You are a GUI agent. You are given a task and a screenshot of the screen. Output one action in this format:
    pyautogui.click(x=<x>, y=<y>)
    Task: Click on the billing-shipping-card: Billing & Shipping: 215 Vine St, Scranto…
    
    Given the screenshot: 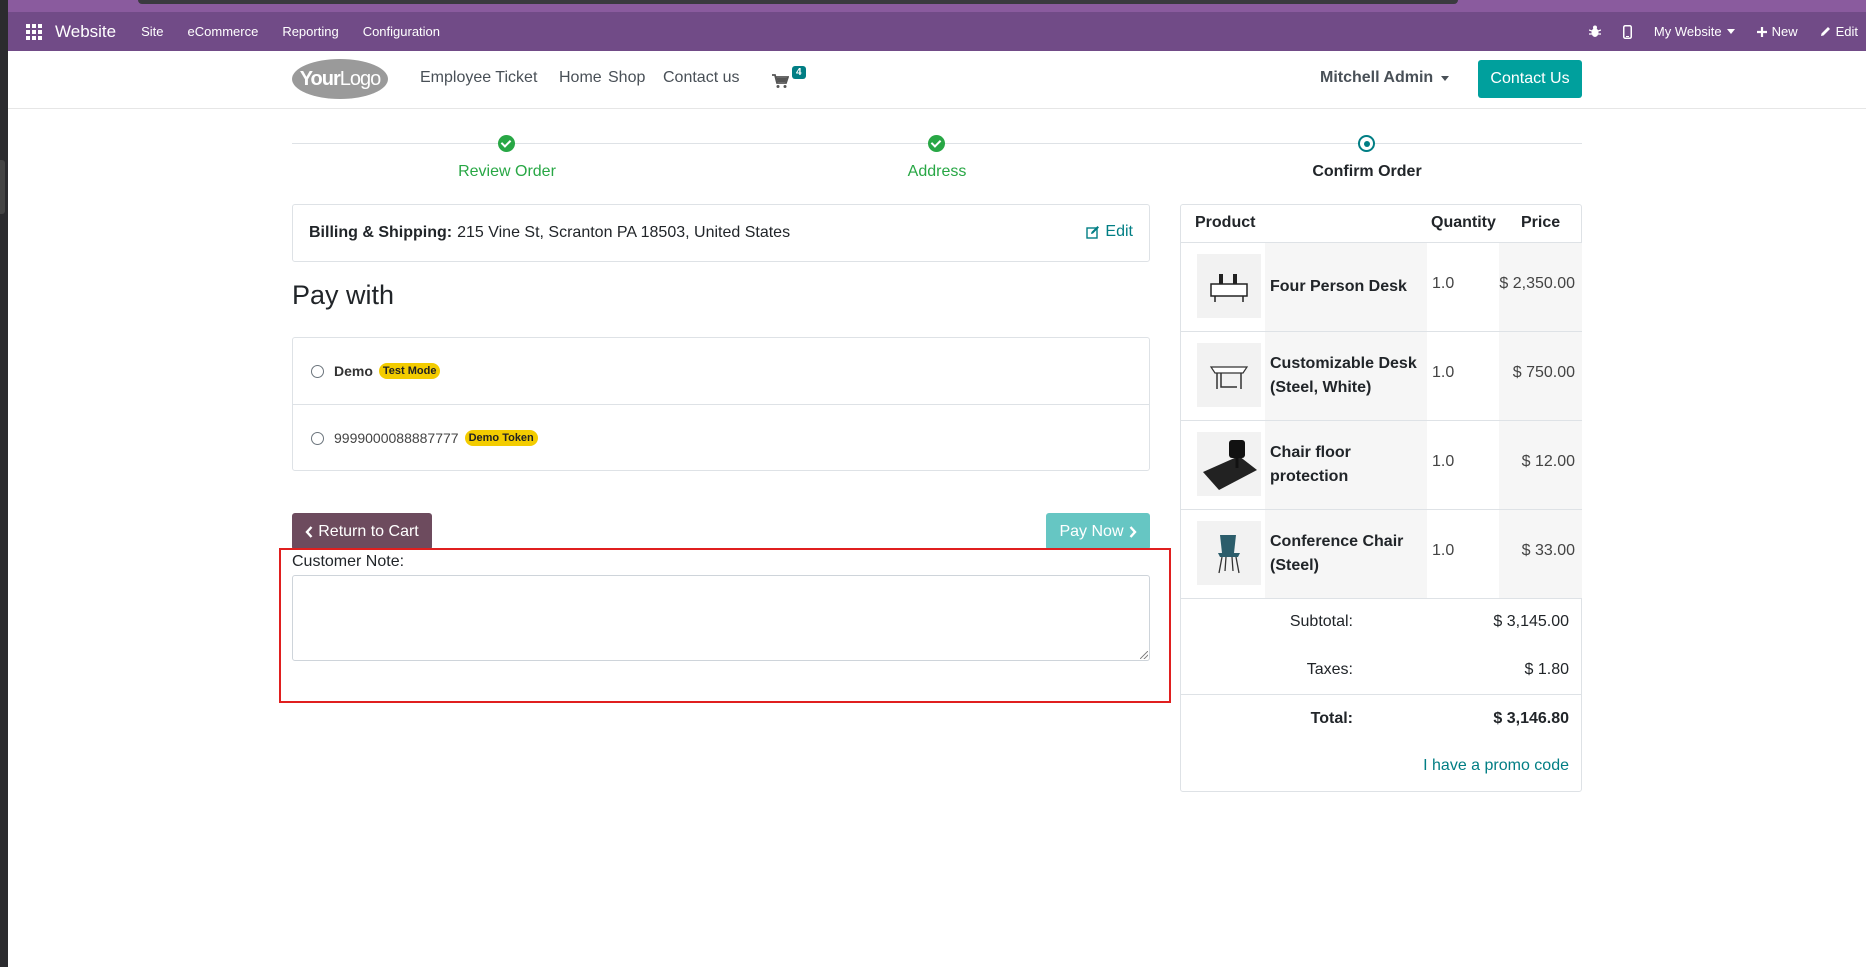 What is the action you would take?
    pyautogui.click(x=721, y=233)
    